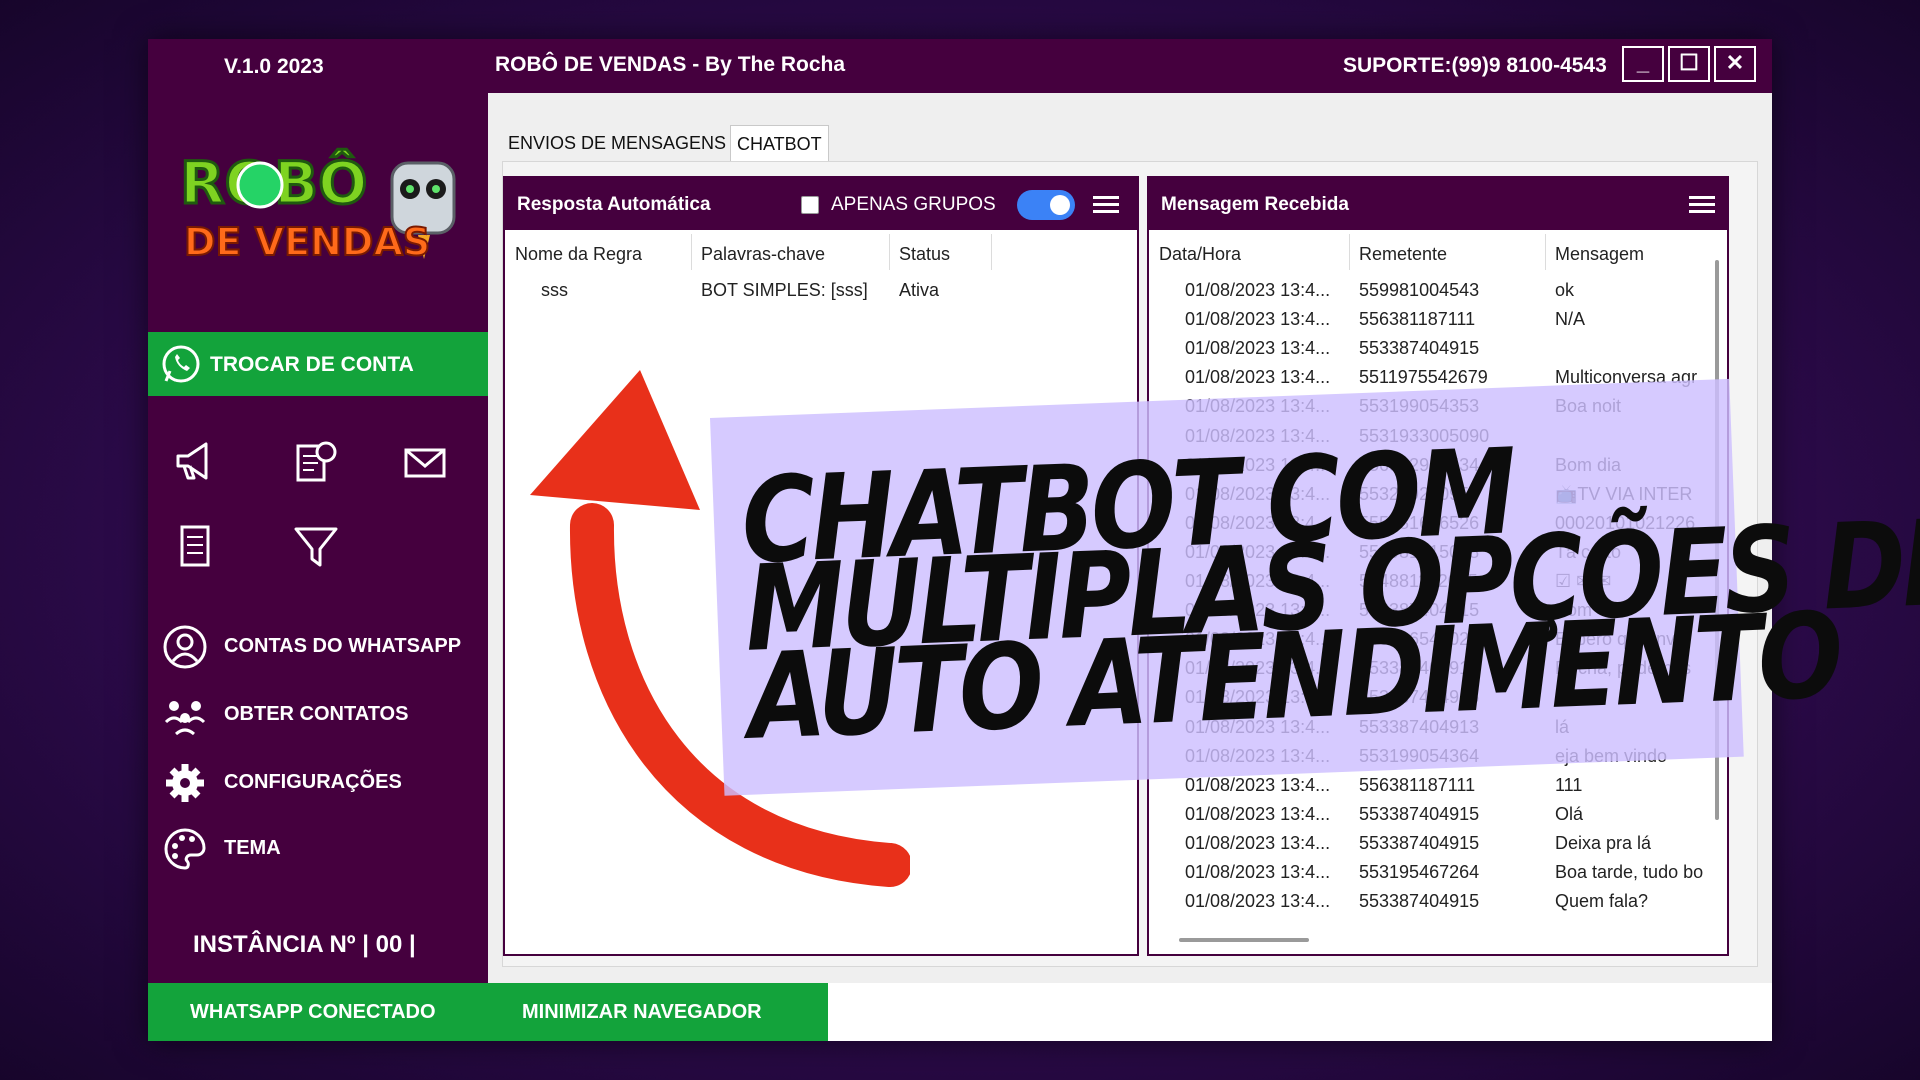 This screenshot has width=1920, height=1080. What do you see at coordinates (307, 242) in the screenshot?
I see `svg-text: DE VENDAS` at bounding box center [307, 242].